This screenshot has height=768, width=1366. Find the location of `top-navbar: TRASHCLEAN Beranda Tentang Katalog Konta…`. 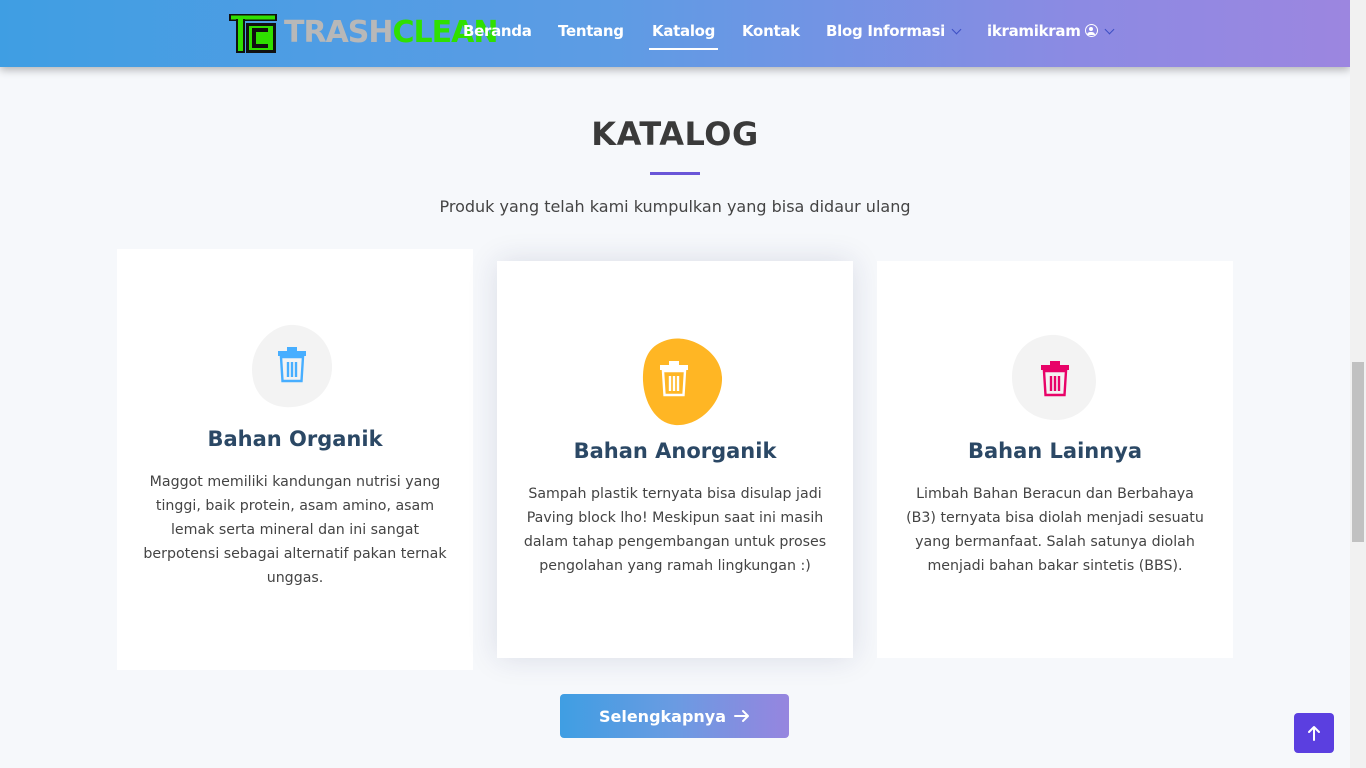

top-navbar: TRASHCLEAN Beranda Tentang Katalog Konta… is located at coordinates (675, 33).